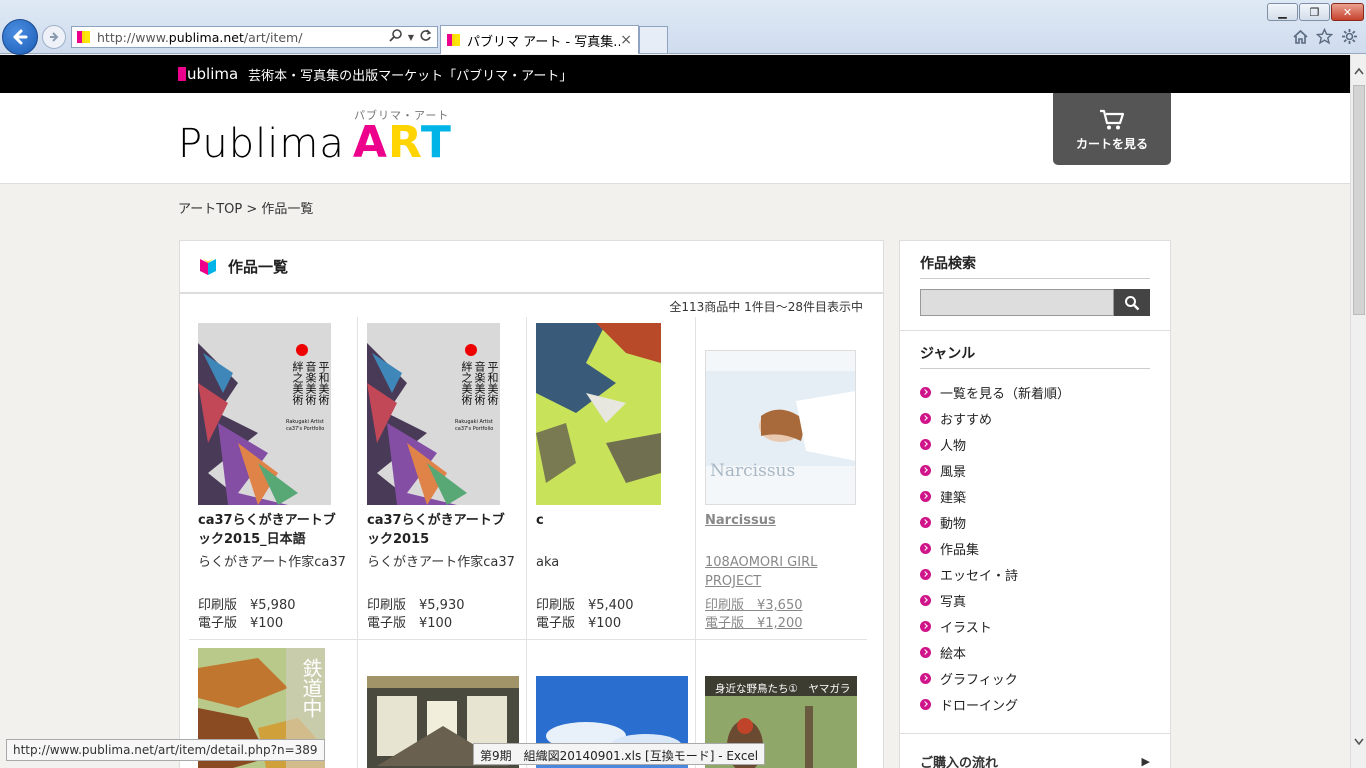  Describe the element at coordinates (783, 689) in the screenshot. I see `book-cover-title: 身近な野鳥たち① ヤマガラ` at that location.